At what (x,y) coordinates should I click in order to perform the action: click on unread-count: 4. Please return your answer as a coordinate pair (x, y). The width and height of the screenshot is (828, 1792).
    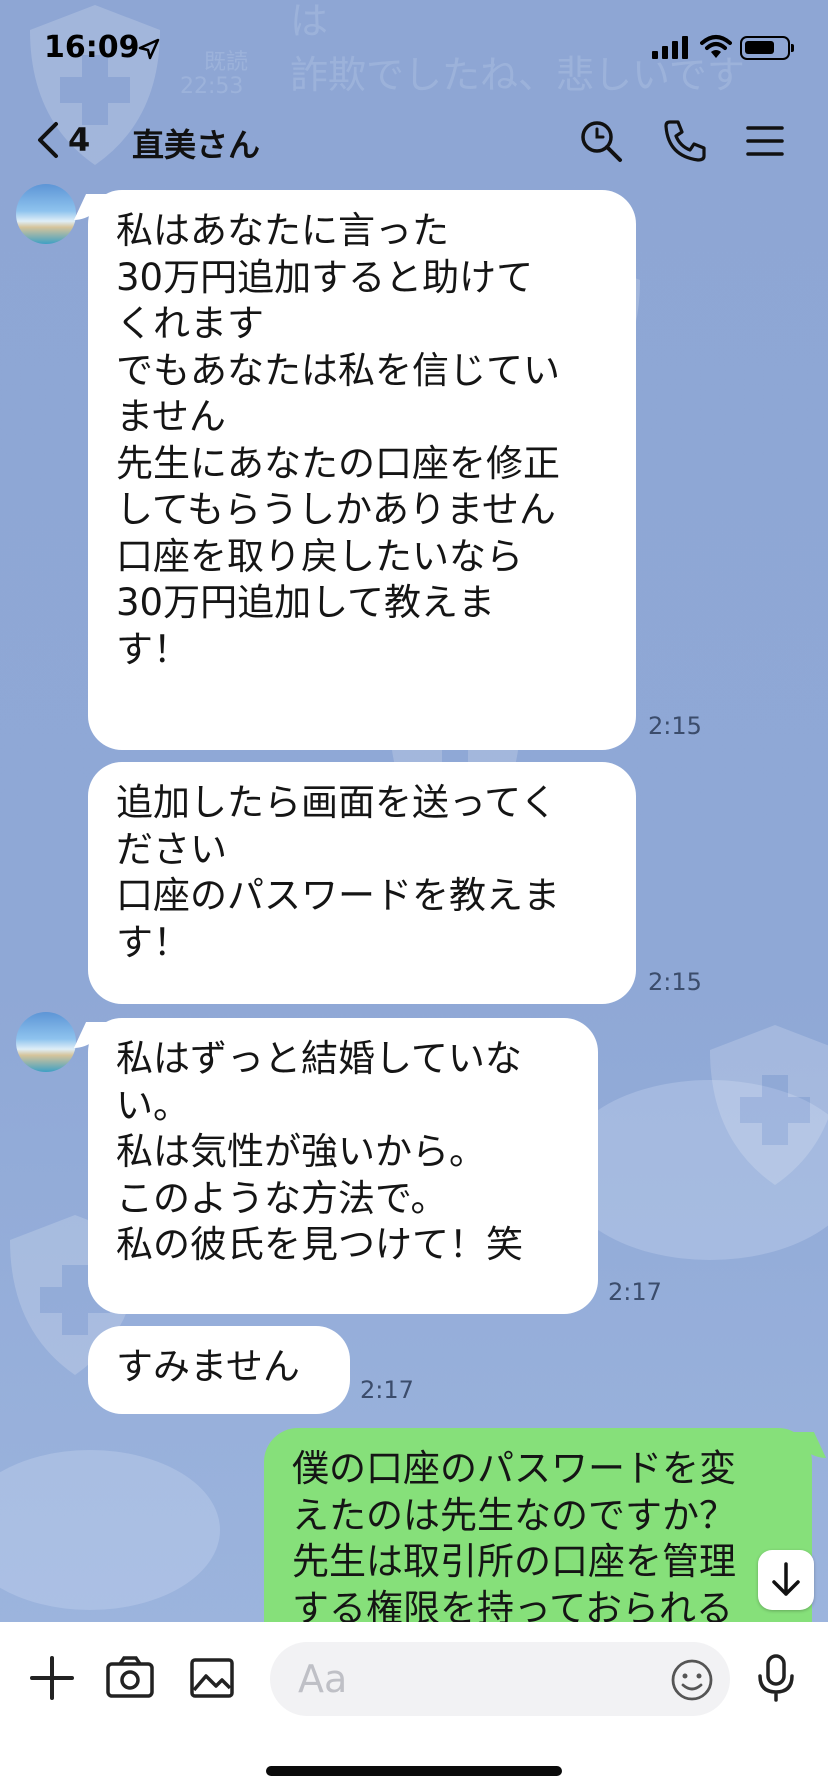
    Looking at the image, I should click on (79, 140).